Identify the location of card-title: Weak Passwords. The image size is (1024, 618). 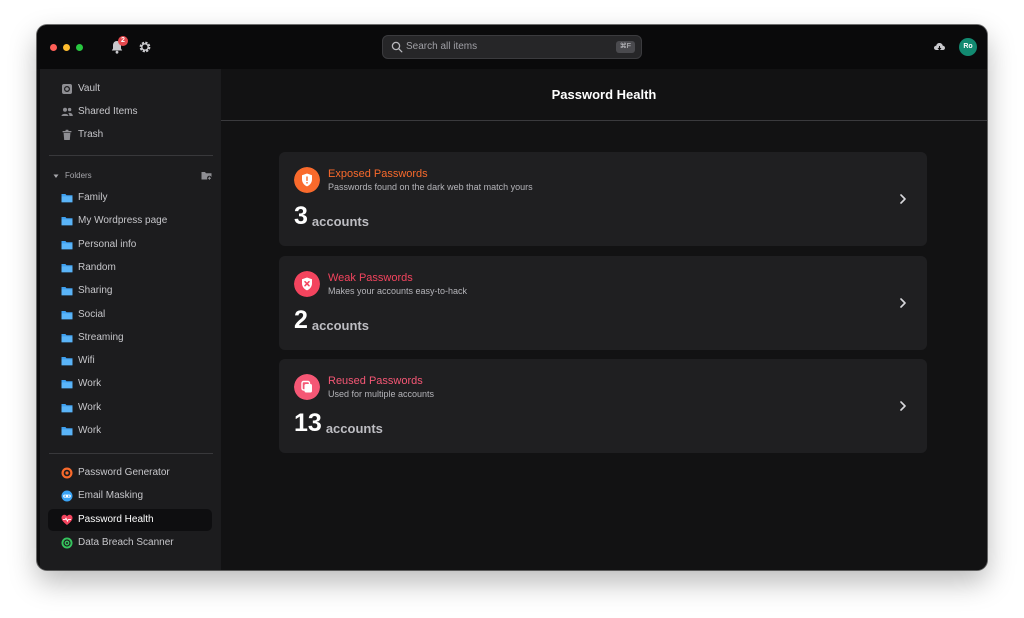
(370, 278).